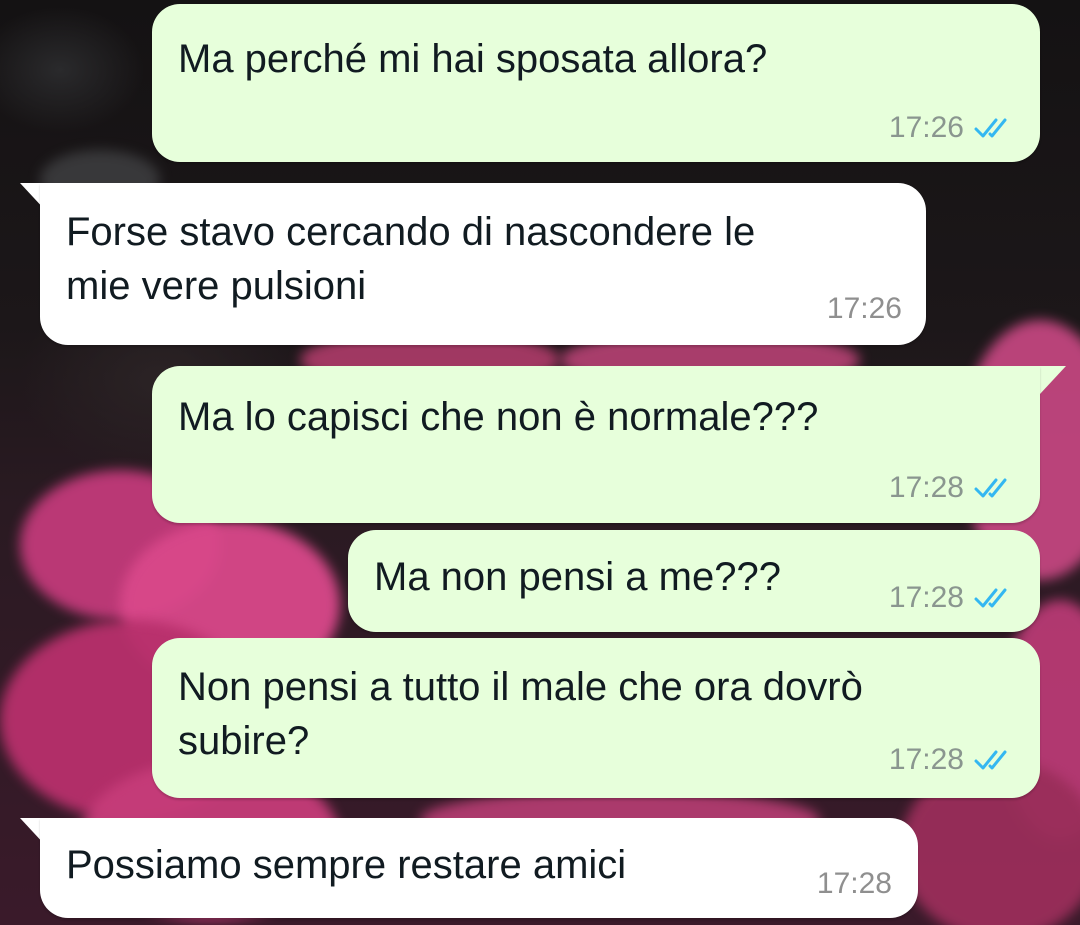 The width and height of the screenshot is (1080, 925). What do you see at coordinates (346, 865) in the screenshot?
I see `message-text: Possiamo sempre restare amici` at bounding box center [346, 865].